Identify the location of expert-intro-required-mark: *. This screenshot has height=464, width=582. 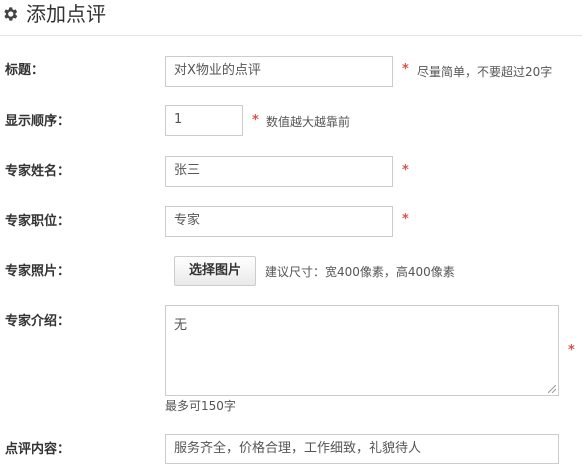
(571, 350).